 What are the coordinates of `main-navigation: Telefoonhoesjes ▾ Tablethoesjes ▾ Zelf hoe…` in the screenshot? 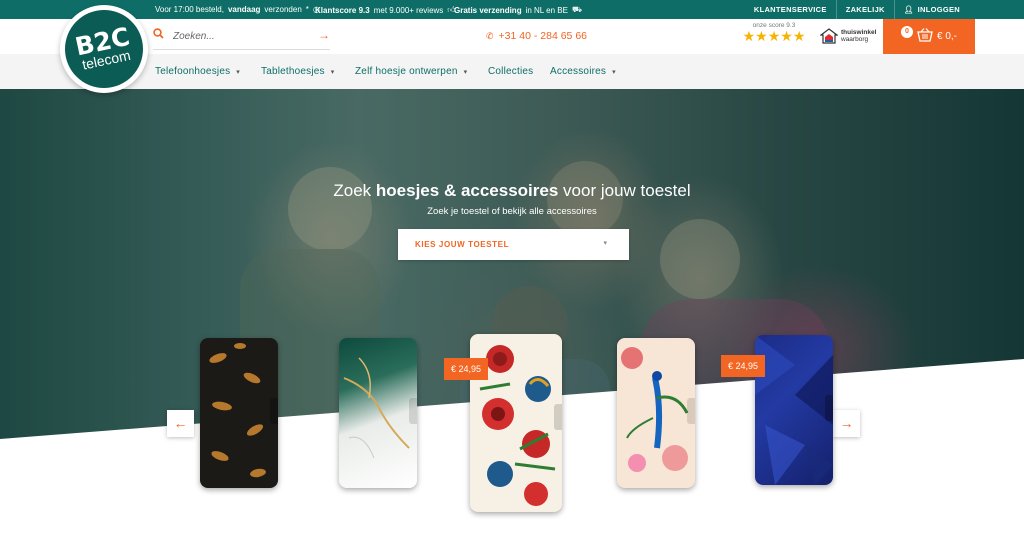 It's located at (512, 71).